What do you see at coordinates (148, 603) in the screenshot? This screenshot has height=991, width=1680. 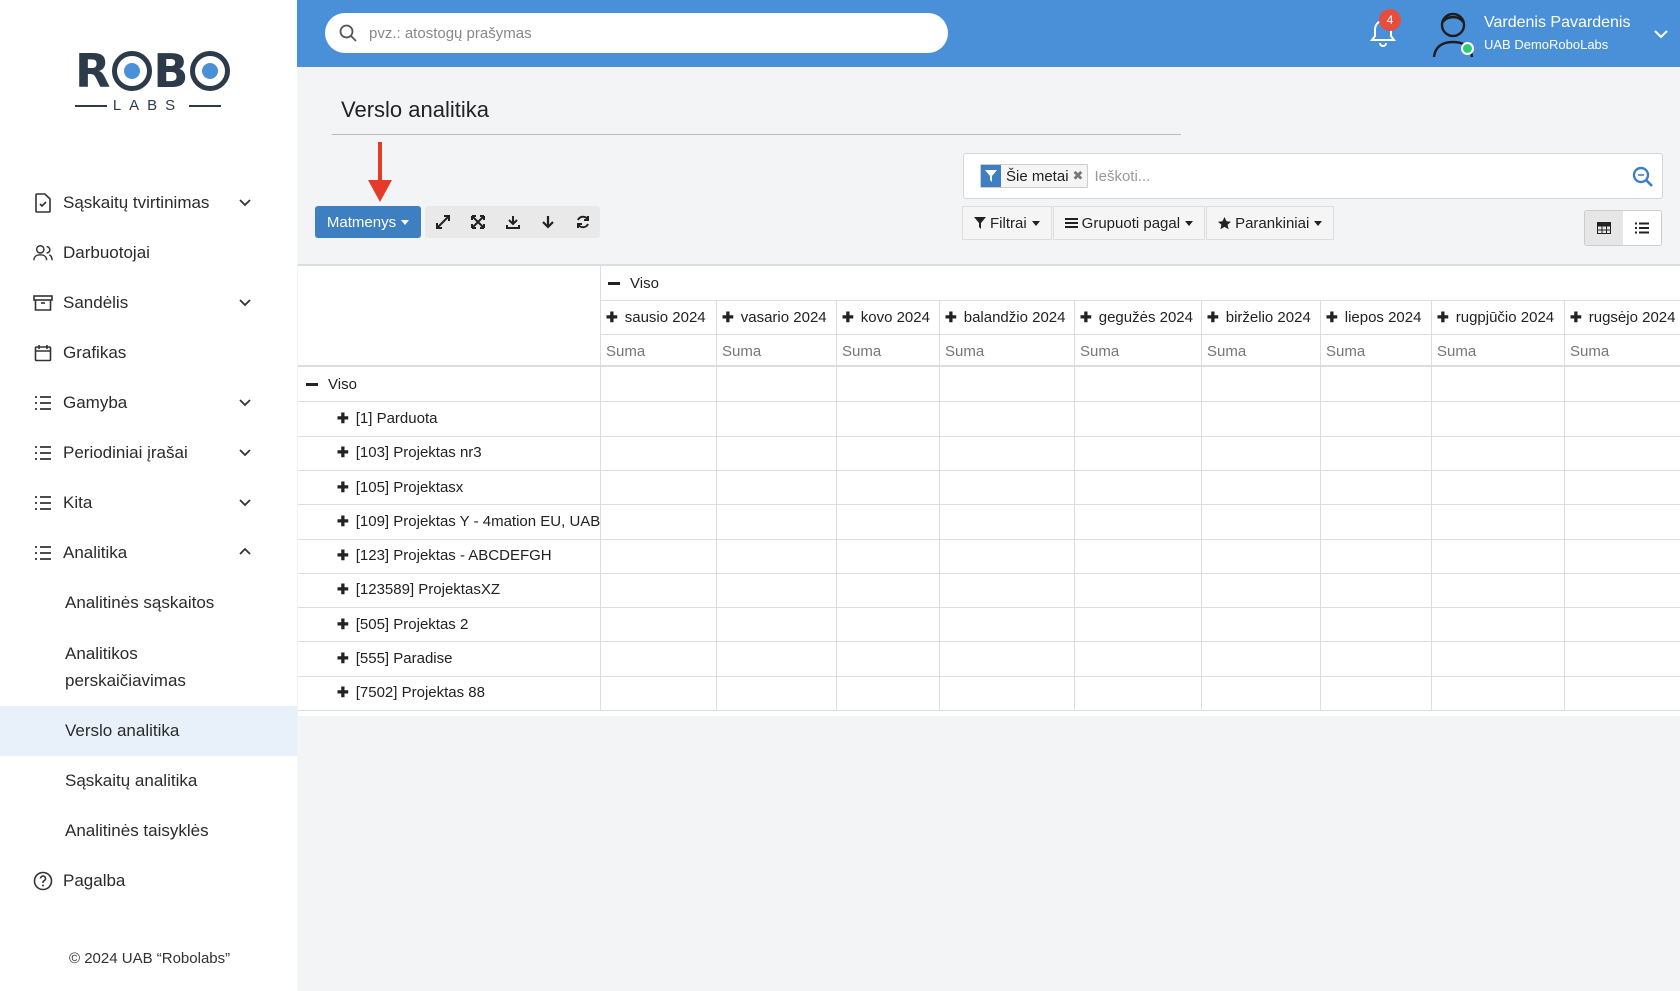 I see `sidebar-subitem-analytic-accounts: Analitinės sąskaitos` at bounding box center [148, 603].